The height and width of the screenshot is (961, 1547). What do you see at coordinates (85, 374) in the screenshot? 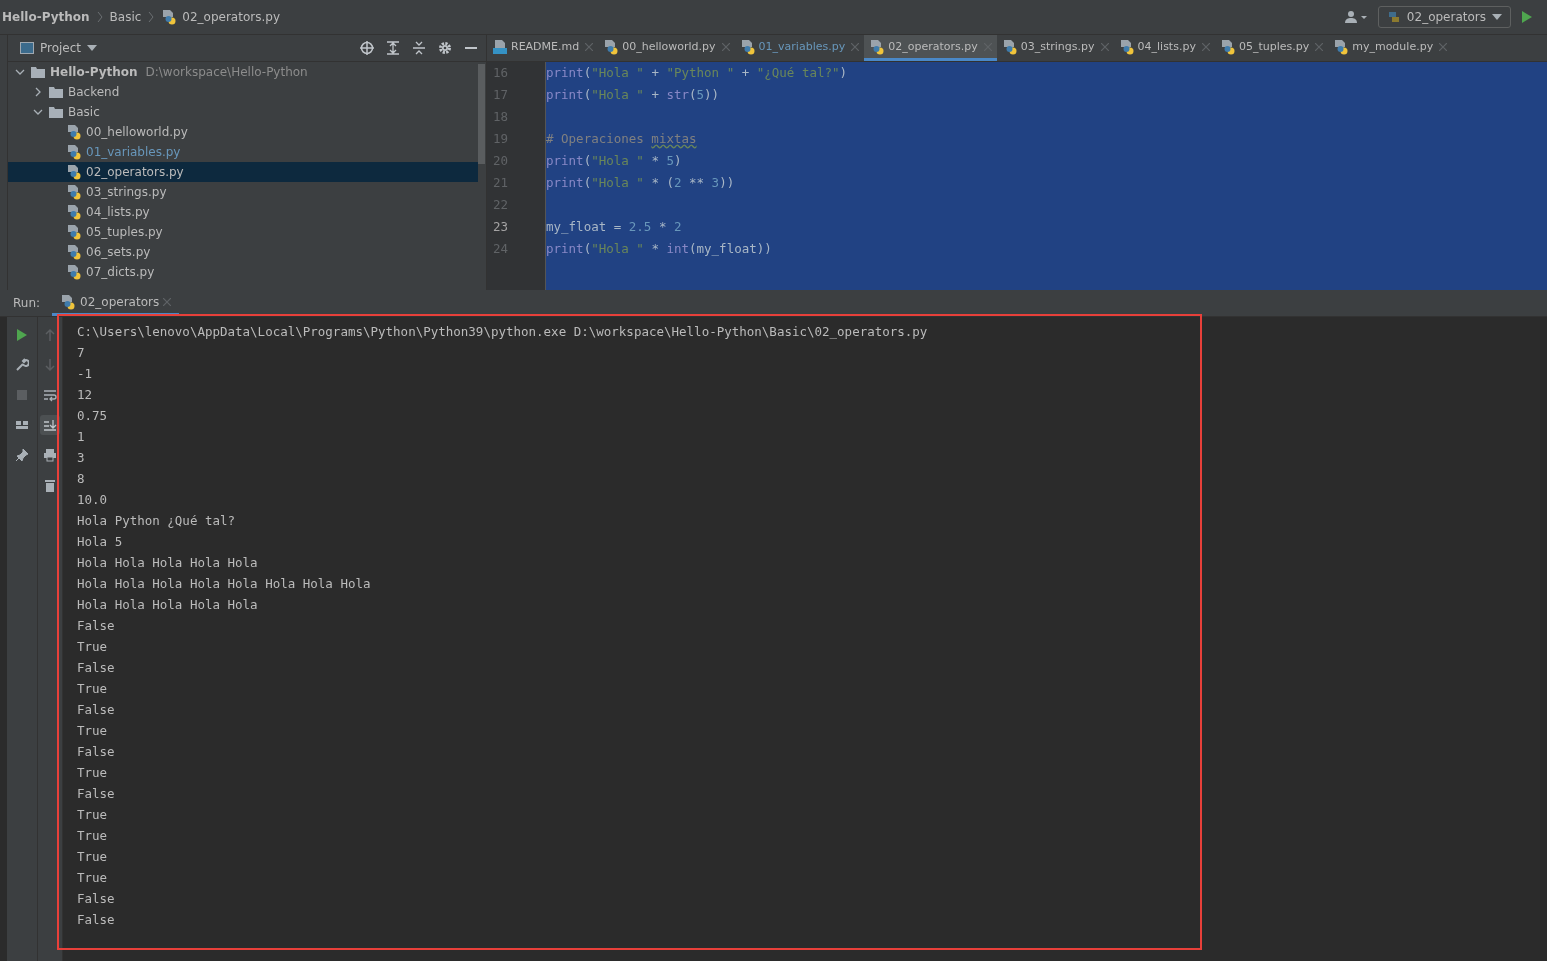
I see `console-line: -1` at bounding box center [85, 374].